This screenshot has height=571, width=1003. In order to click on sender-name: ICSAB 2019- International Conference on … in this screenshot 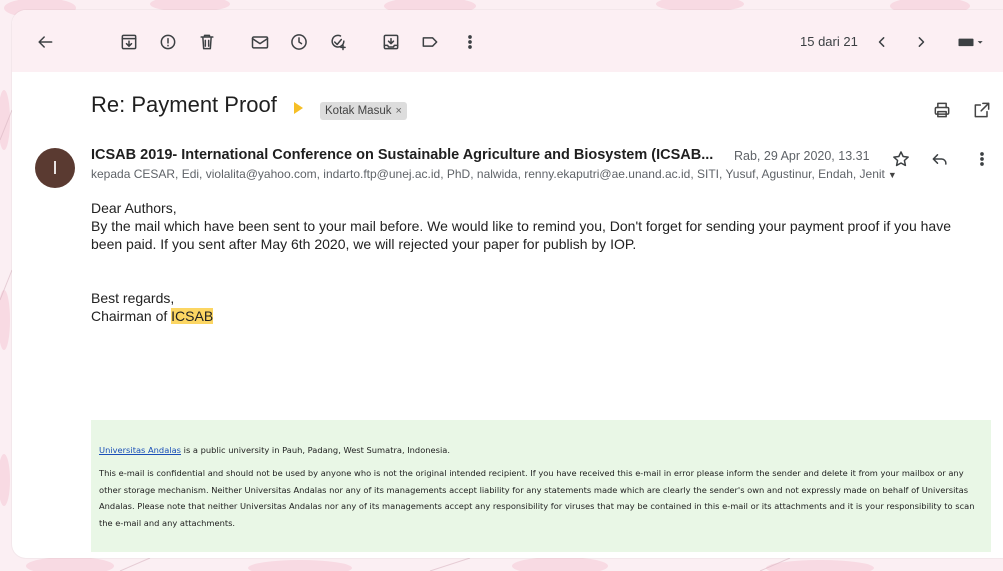, I will do `click(411, 155)`.